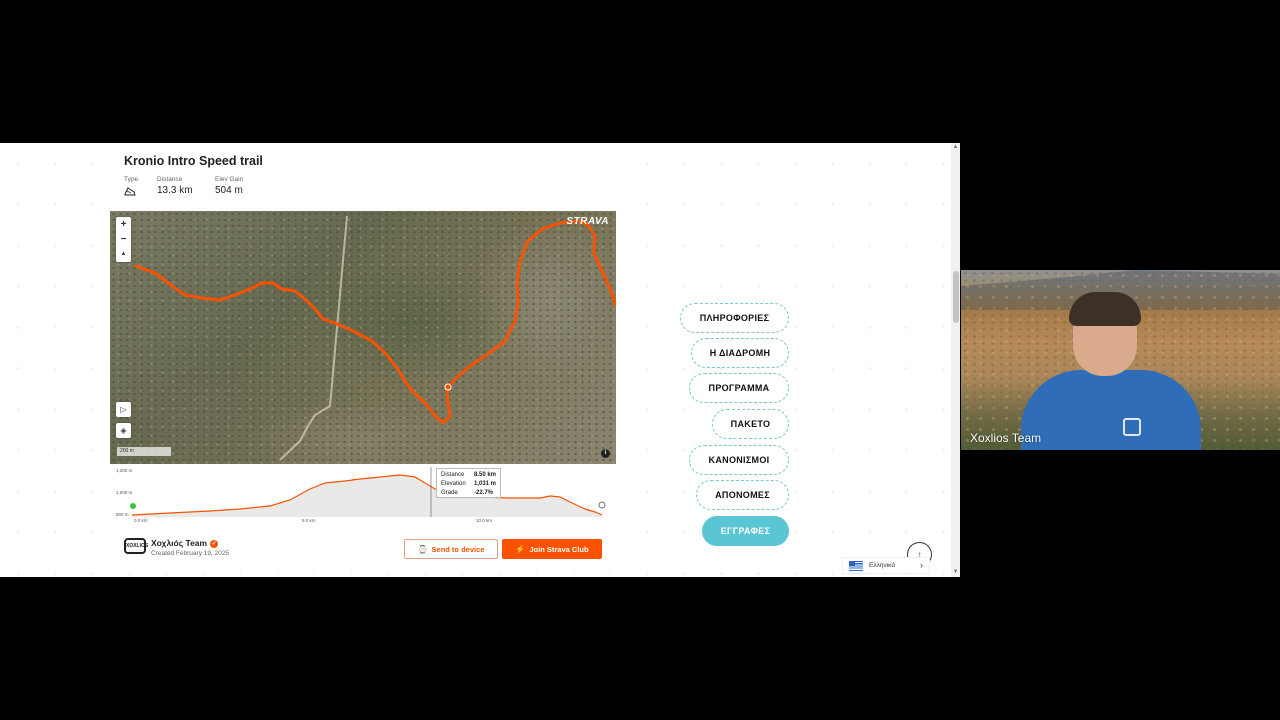 The height and width of the screenshot is (720, 1280). I want to click on strava-chevron-icon: ⚡, so click(520, 549).